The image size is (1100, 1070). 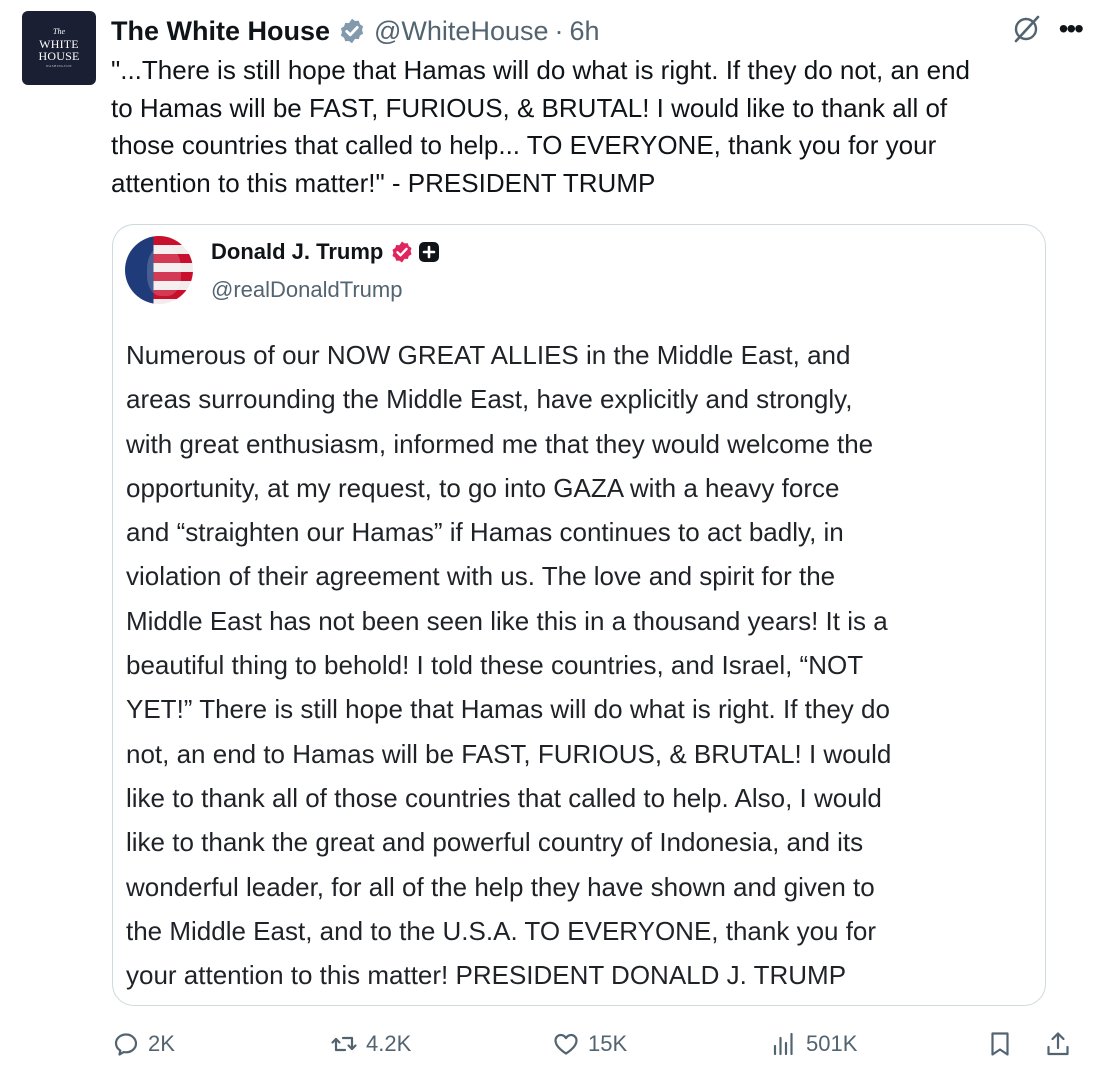 What do you see at coordinates (143, 1044) in the screenshot?
I see `reply-button: 2K` at bounding box center [143, 1044].